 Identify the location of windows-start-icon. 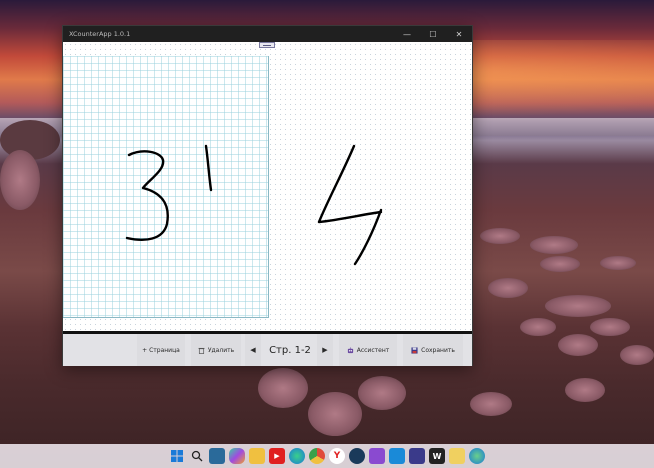
(177, 456).